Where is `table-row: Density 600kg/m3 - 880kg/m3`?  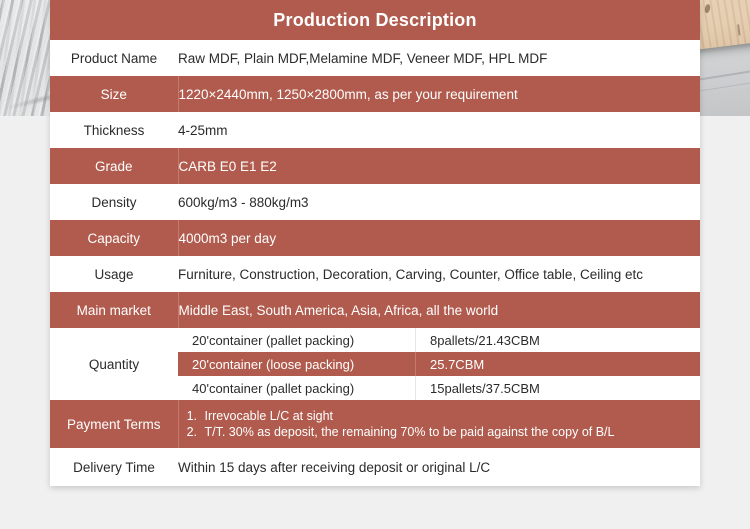
table-row: Density 600kg/m3 - 880kg/m3 is located at coordinates (375, 202).